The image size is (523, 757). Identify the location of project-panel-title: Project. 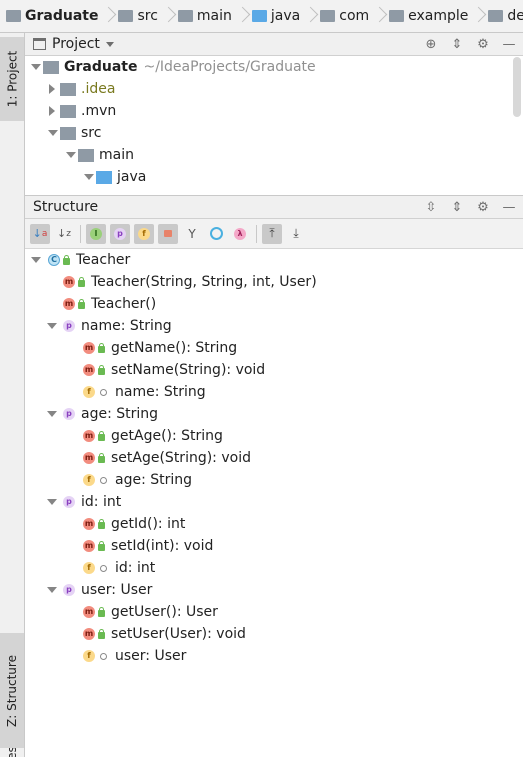
(76, 44).